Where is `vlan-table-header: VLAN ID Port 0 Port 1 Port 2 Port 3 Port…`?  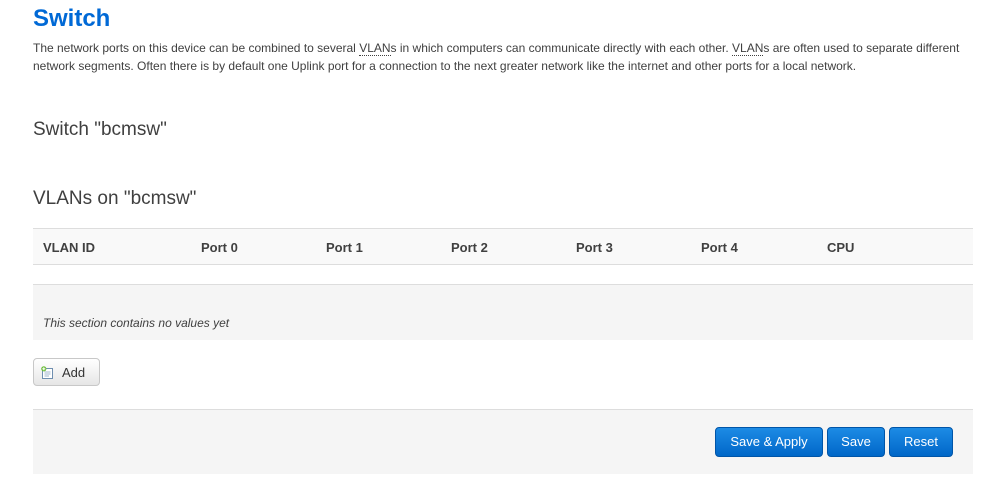 vlan-table-header: VLAN ID Port 0 Port 1 Port 2 Port 3 Port… is located at coordinates (503, 246).